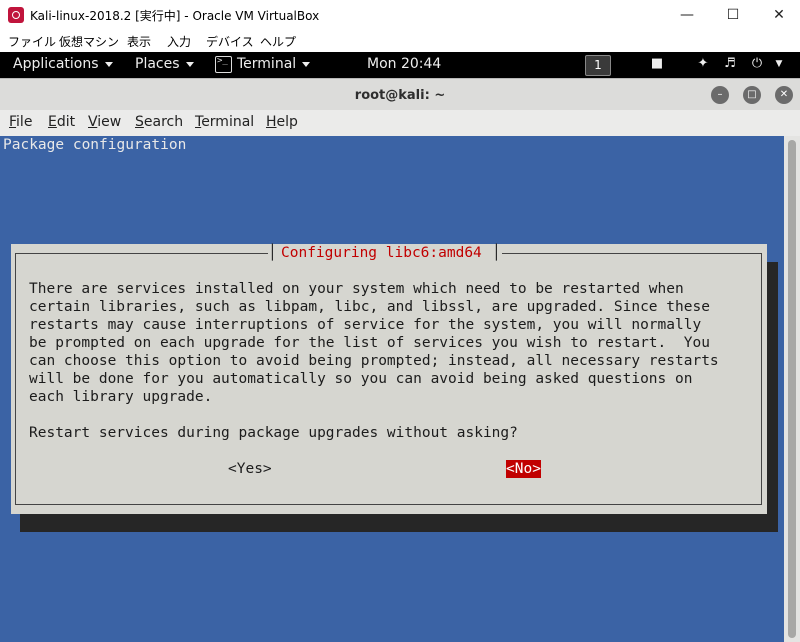  I want to click on terminal-scrollbar-thumb, so click(792, 389).